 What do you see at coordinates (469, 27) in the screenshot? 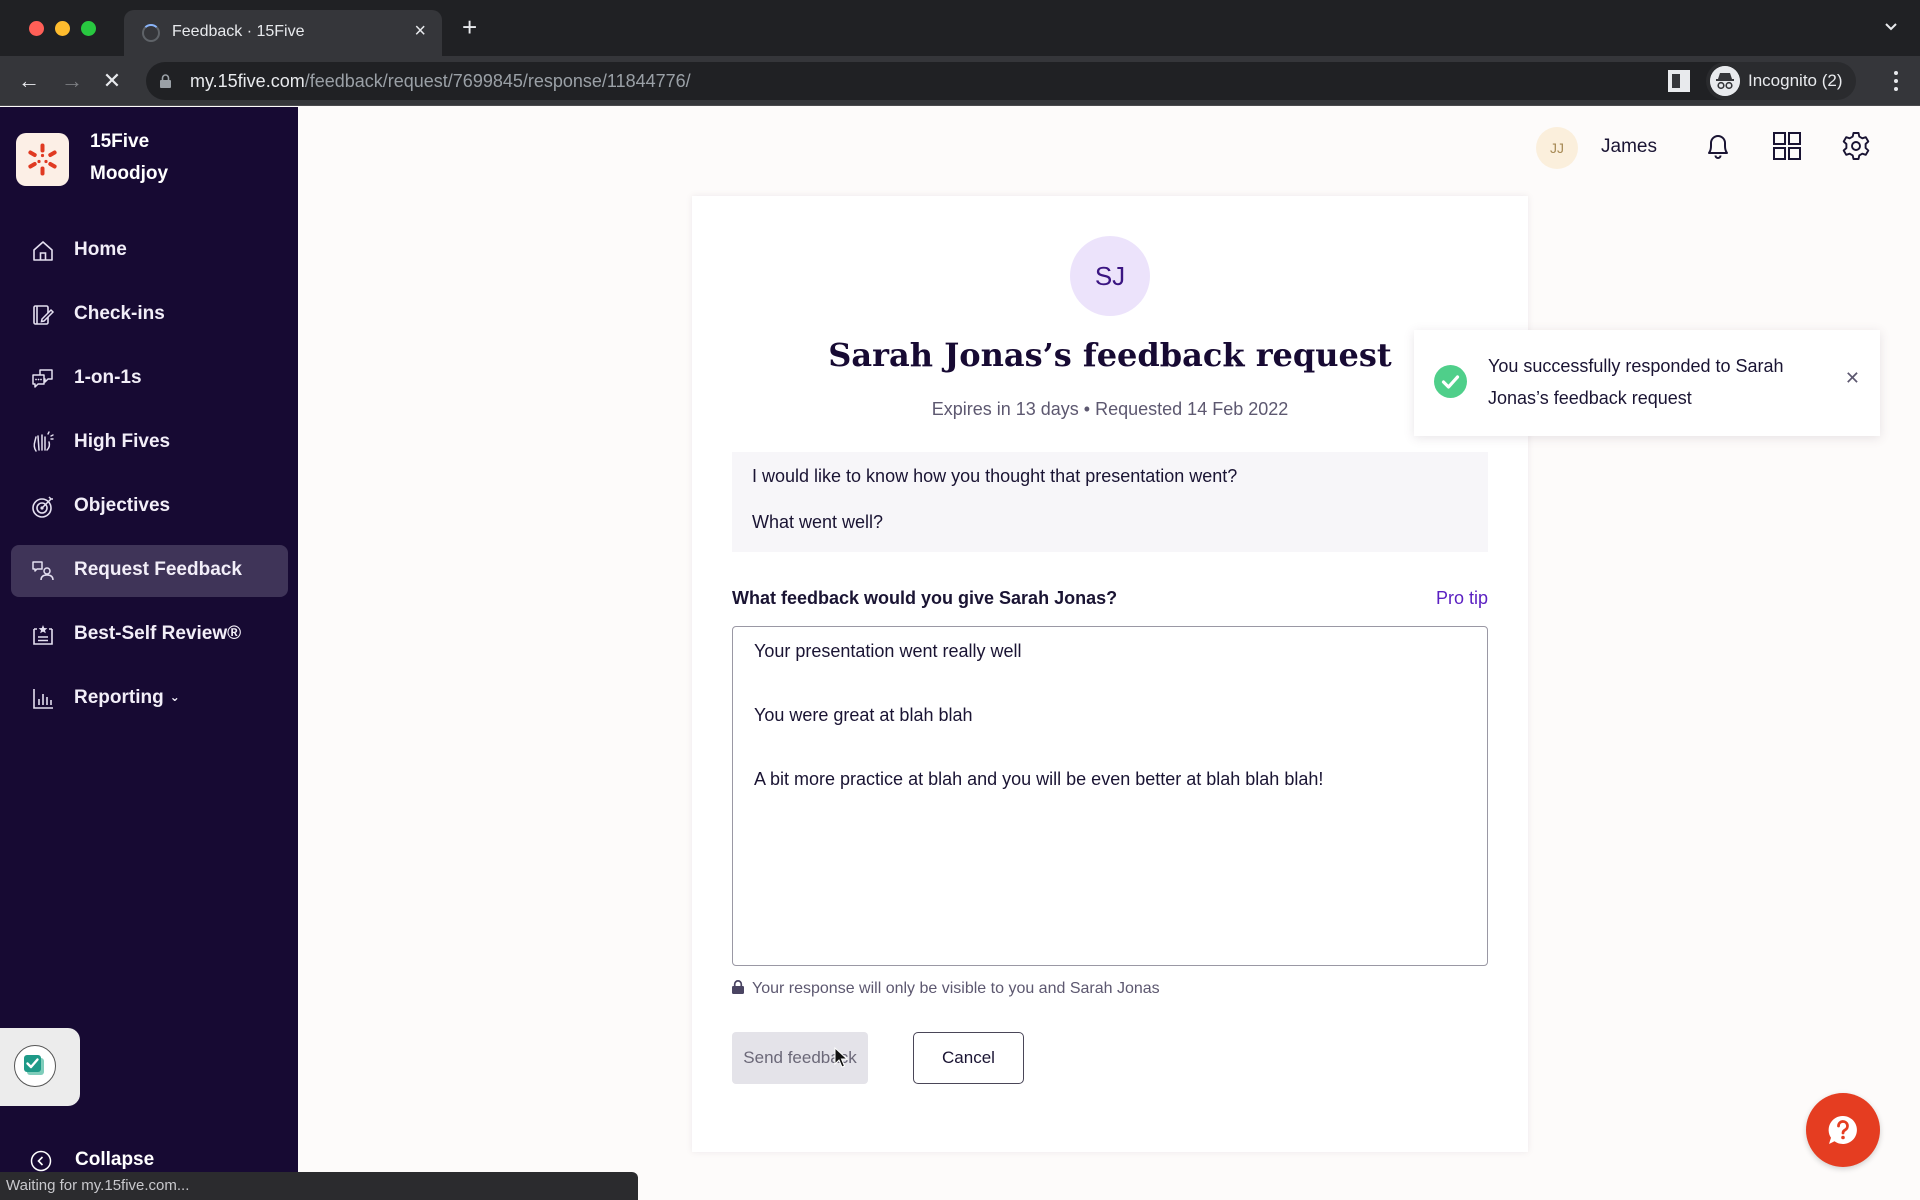
I see `new-tab-button: +` at bounding box center [469, 27].